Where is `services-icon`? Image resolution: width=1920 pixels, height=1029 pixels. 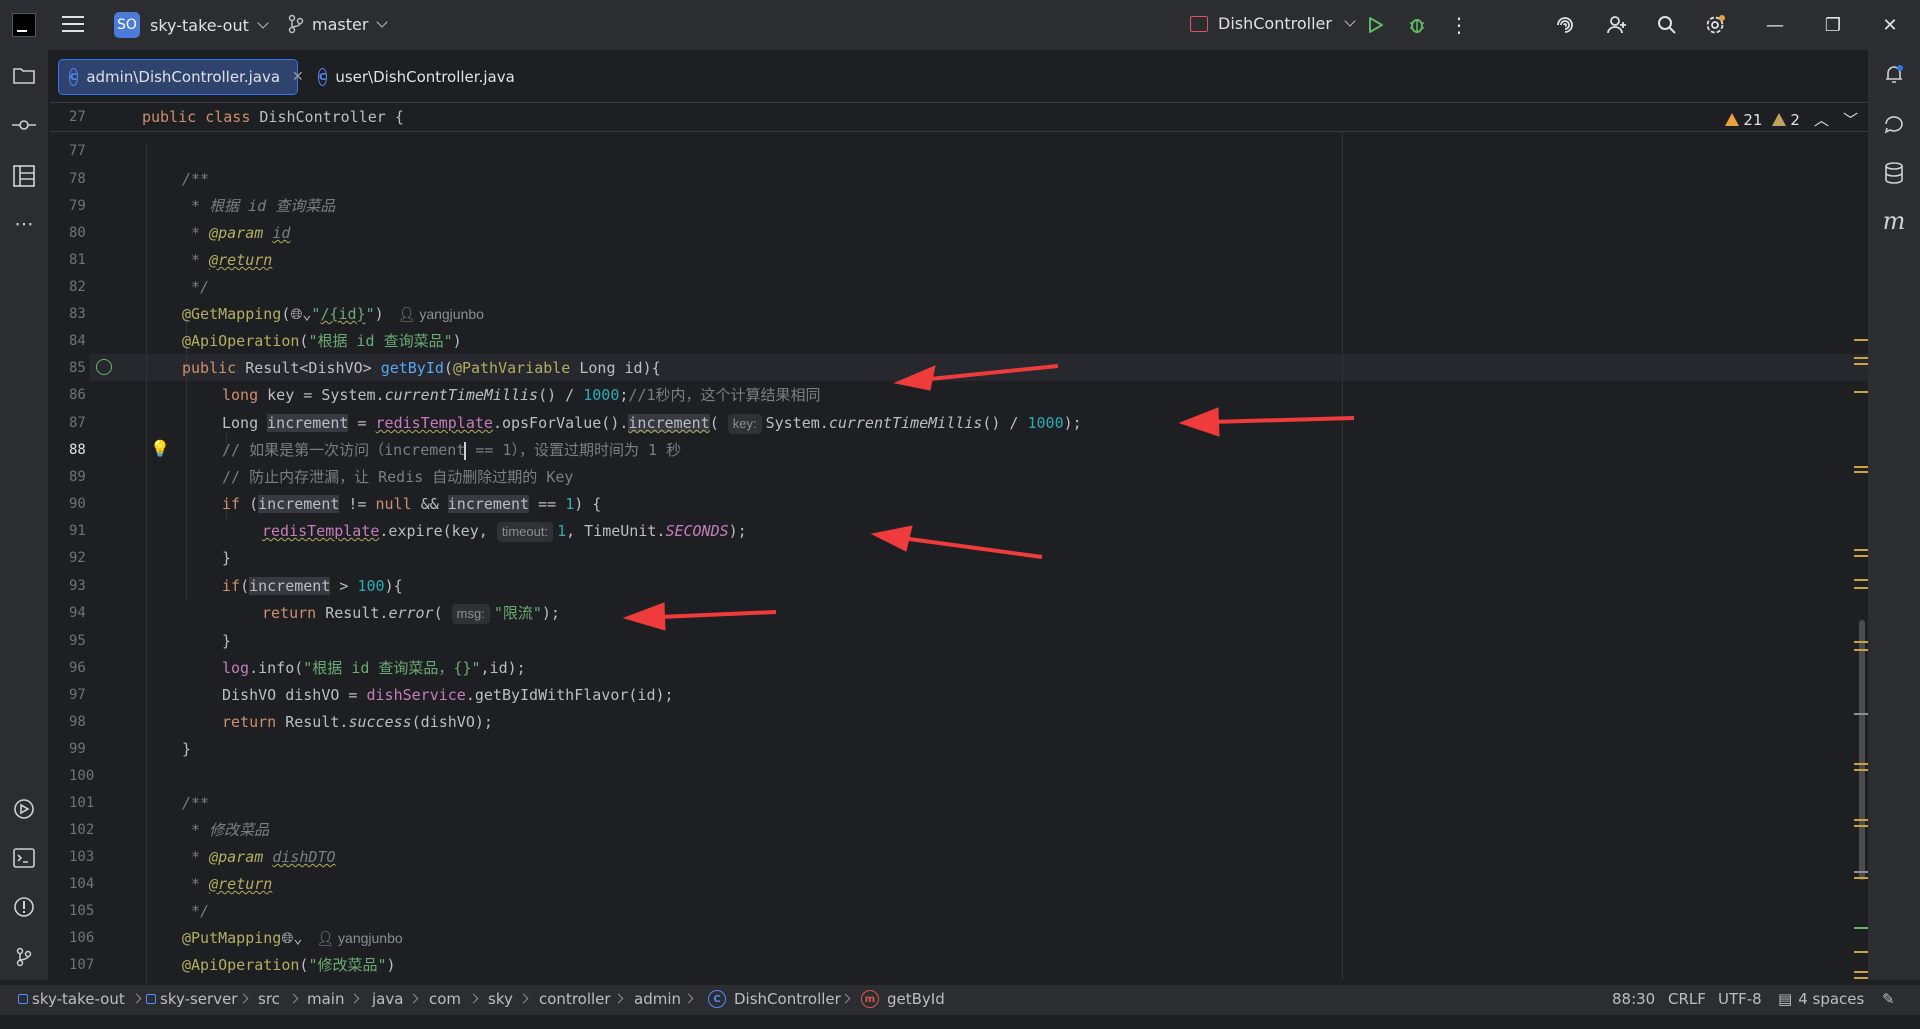
services-icon is located at coordinates (24, 809).